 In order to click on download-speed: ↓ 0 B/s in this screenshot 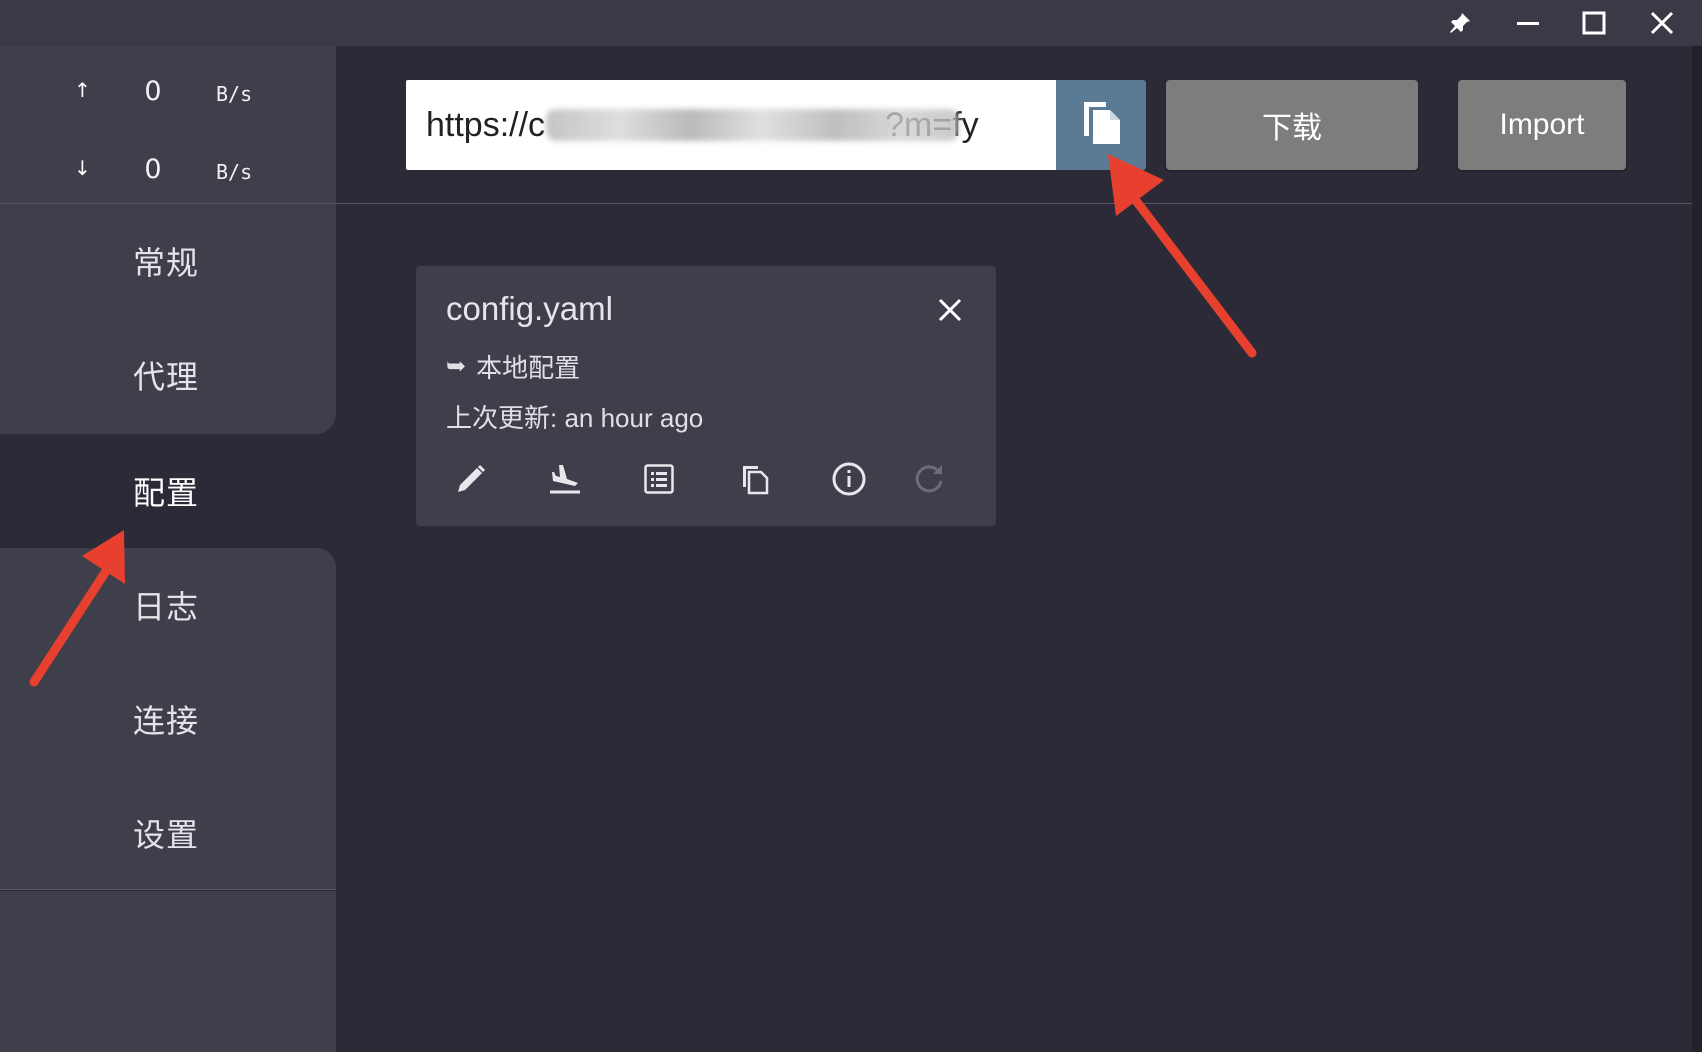, I will do `click(168, 170)`.